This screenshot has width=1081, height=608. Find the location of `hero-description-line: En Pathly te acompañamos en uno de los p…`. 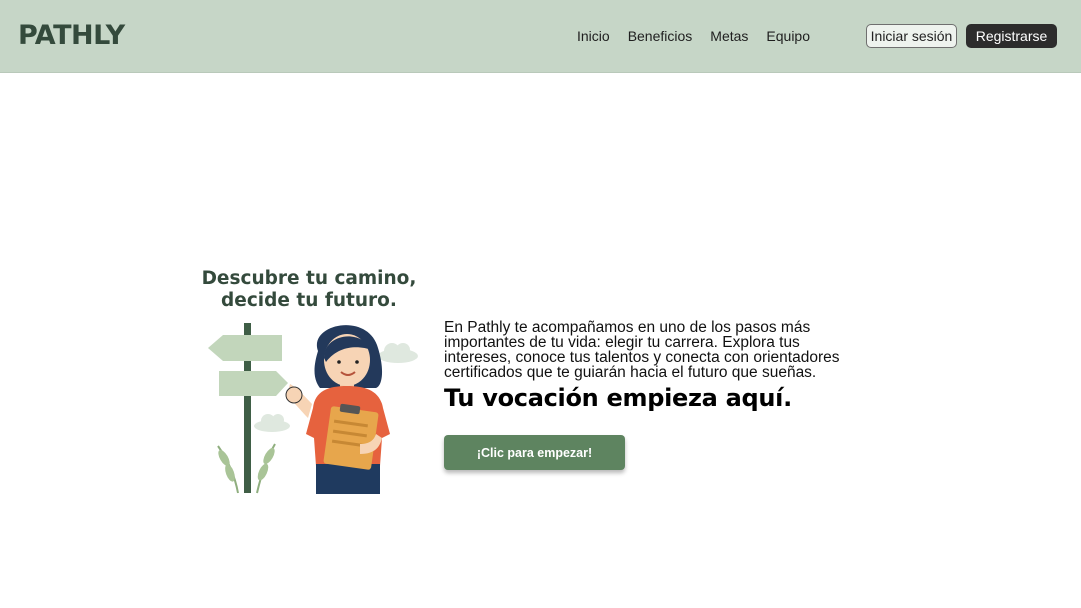

hero-description-line: En Pathly te acompañamos en uno de los p… is located at coordinates (627, 327).